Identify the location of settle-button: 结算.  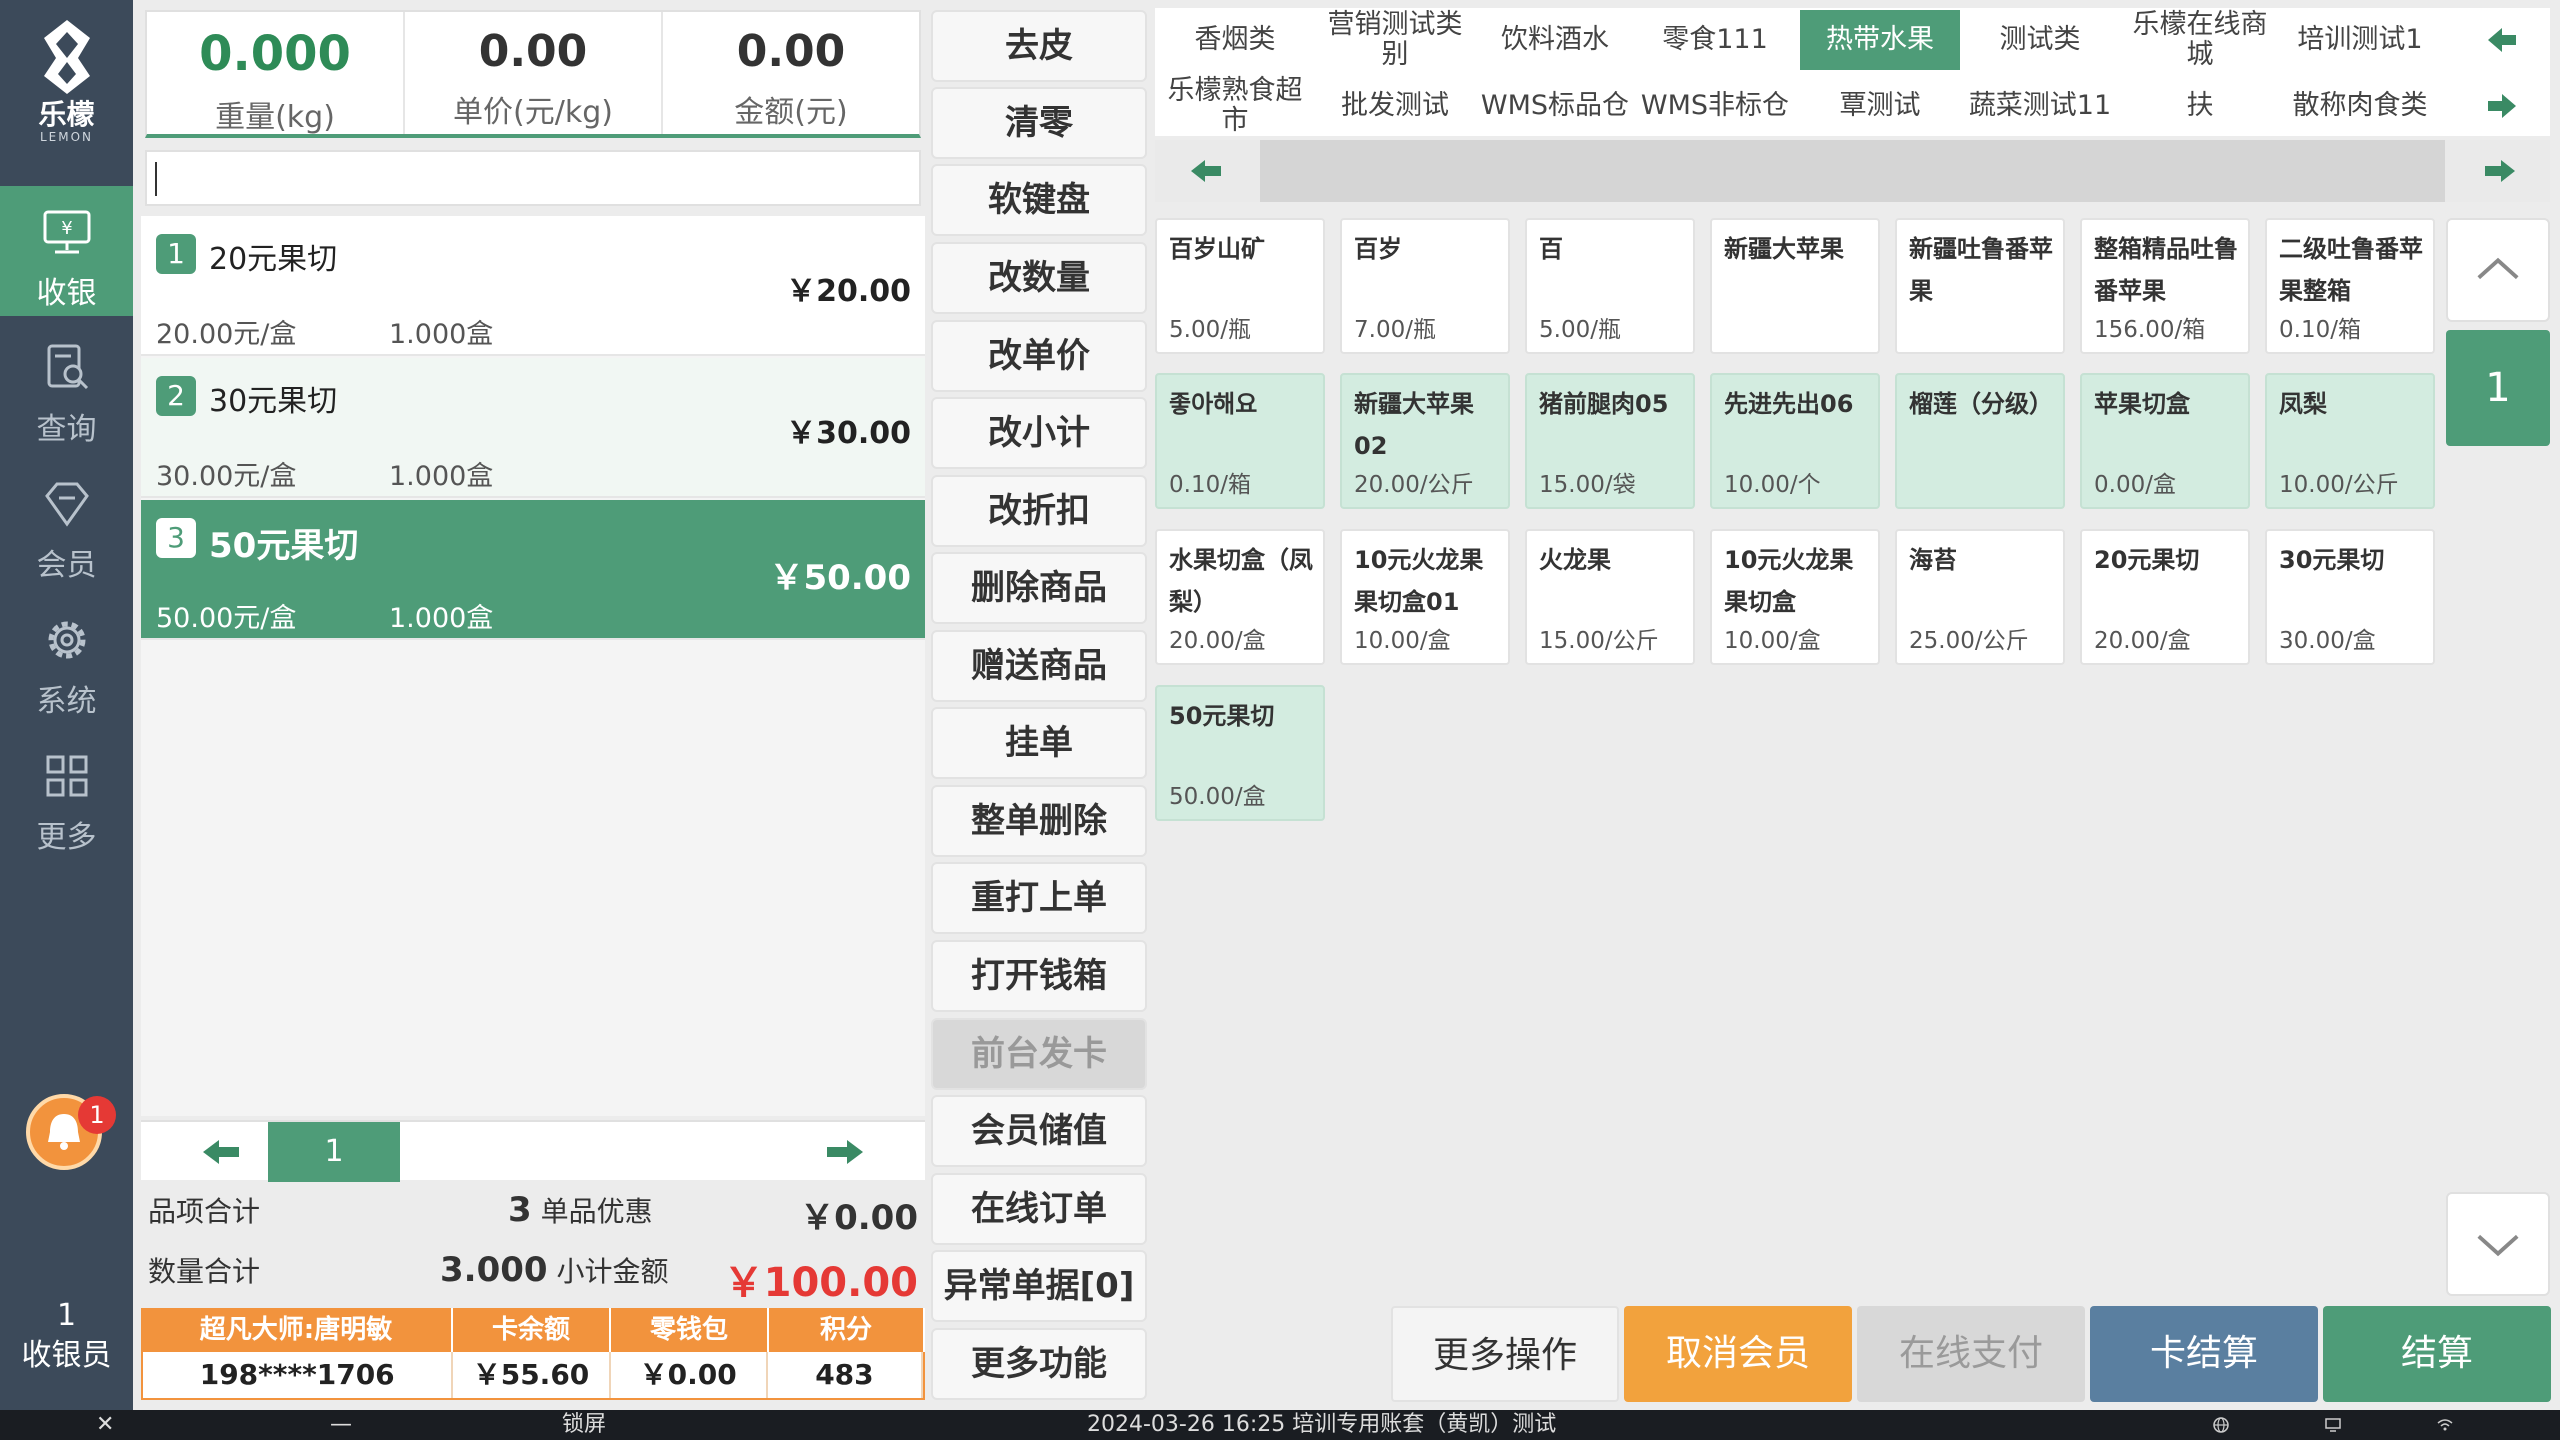
(2437, 1354).